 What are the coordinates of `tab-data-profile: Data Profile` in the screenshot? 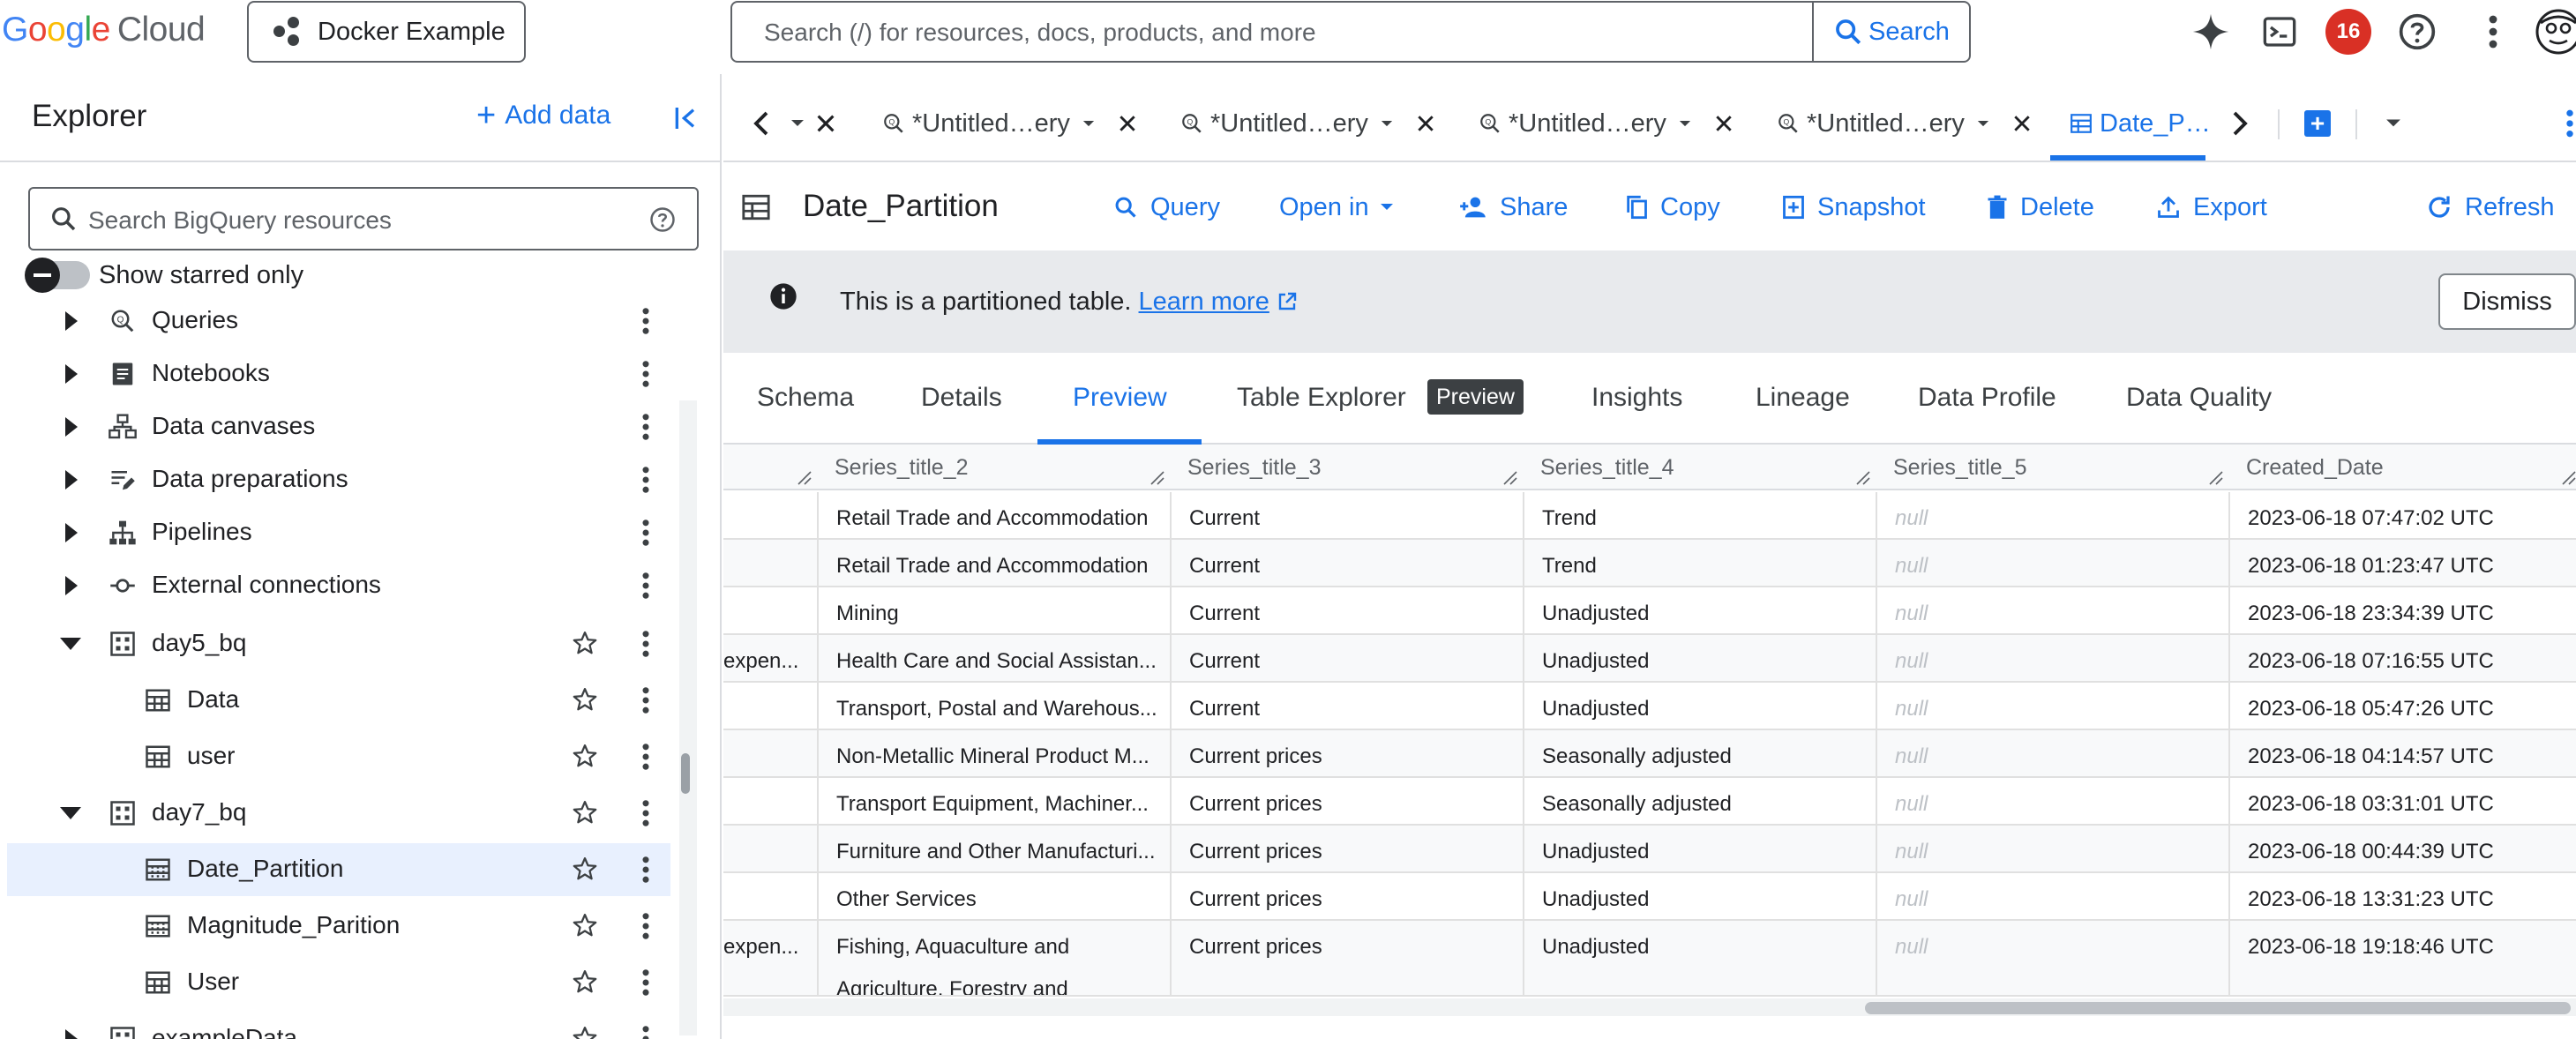 It's located at (1987, 398).